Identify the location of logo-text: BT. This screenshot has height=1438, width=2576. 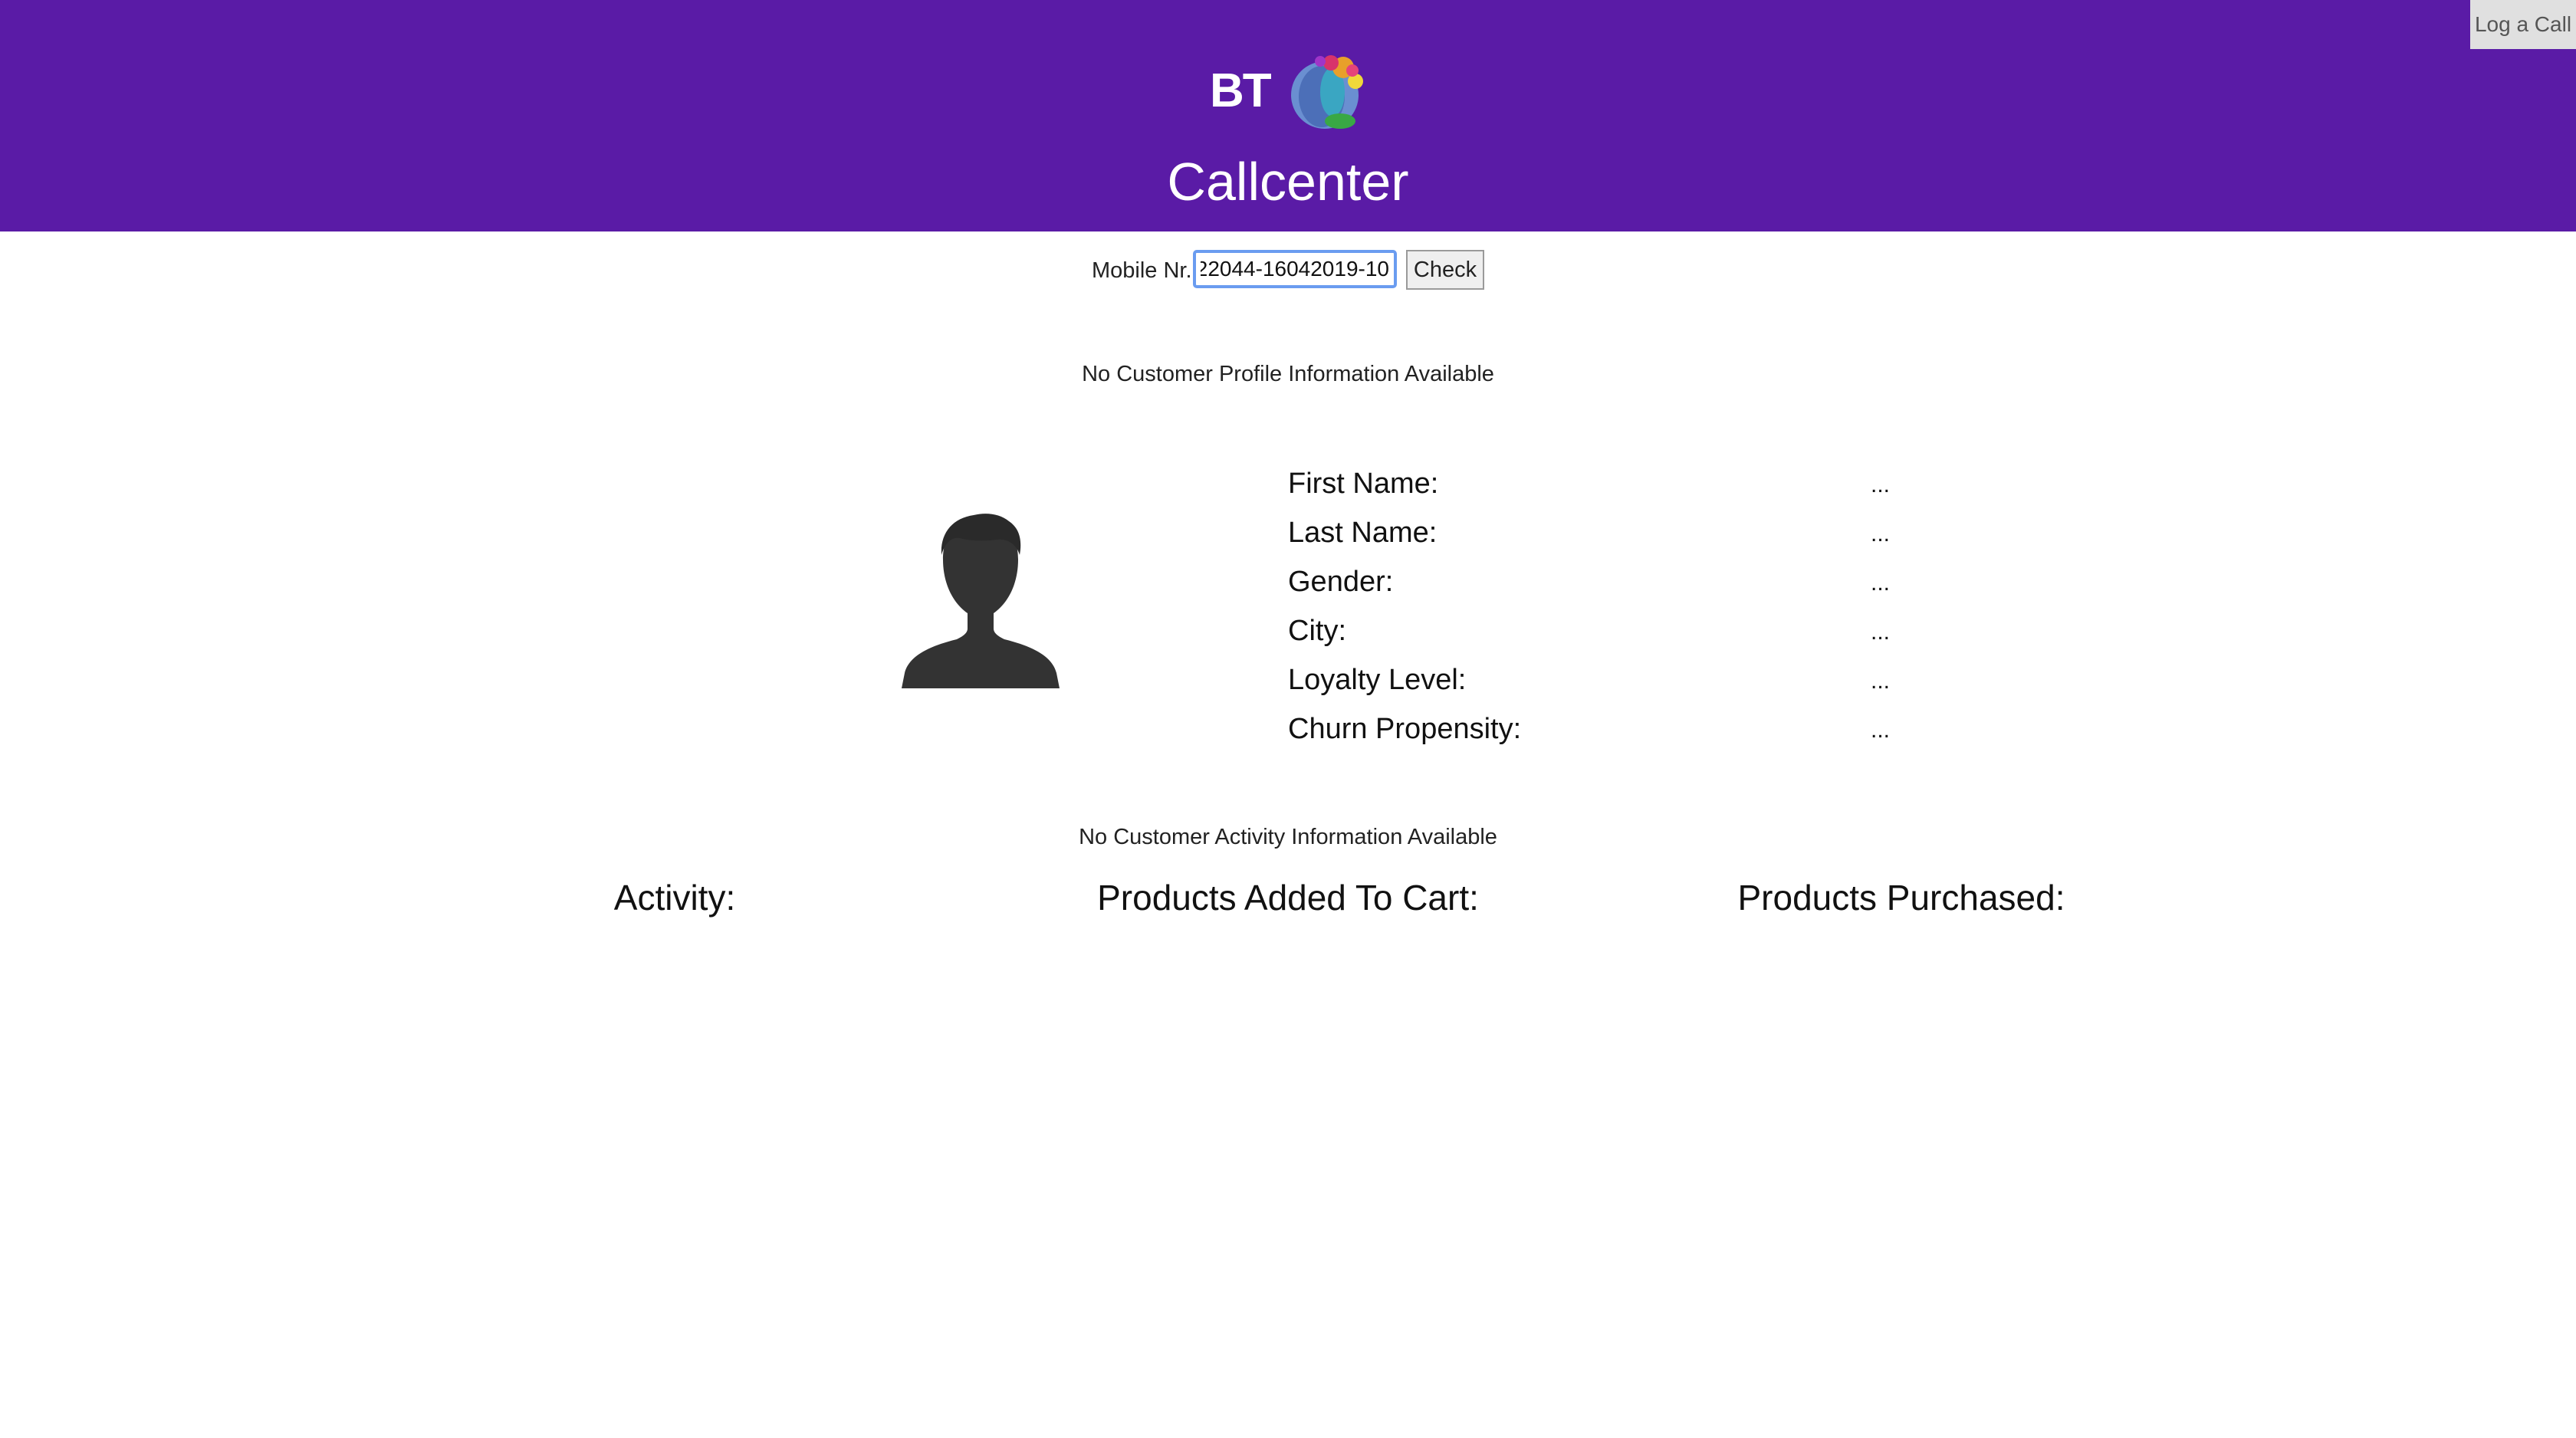
(1241, 90).